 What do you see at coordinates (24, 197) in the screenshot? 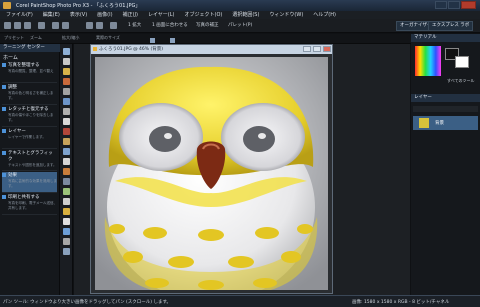
I see `learning-item-title: 印刷と共有する` at bounding box center [24, 197].